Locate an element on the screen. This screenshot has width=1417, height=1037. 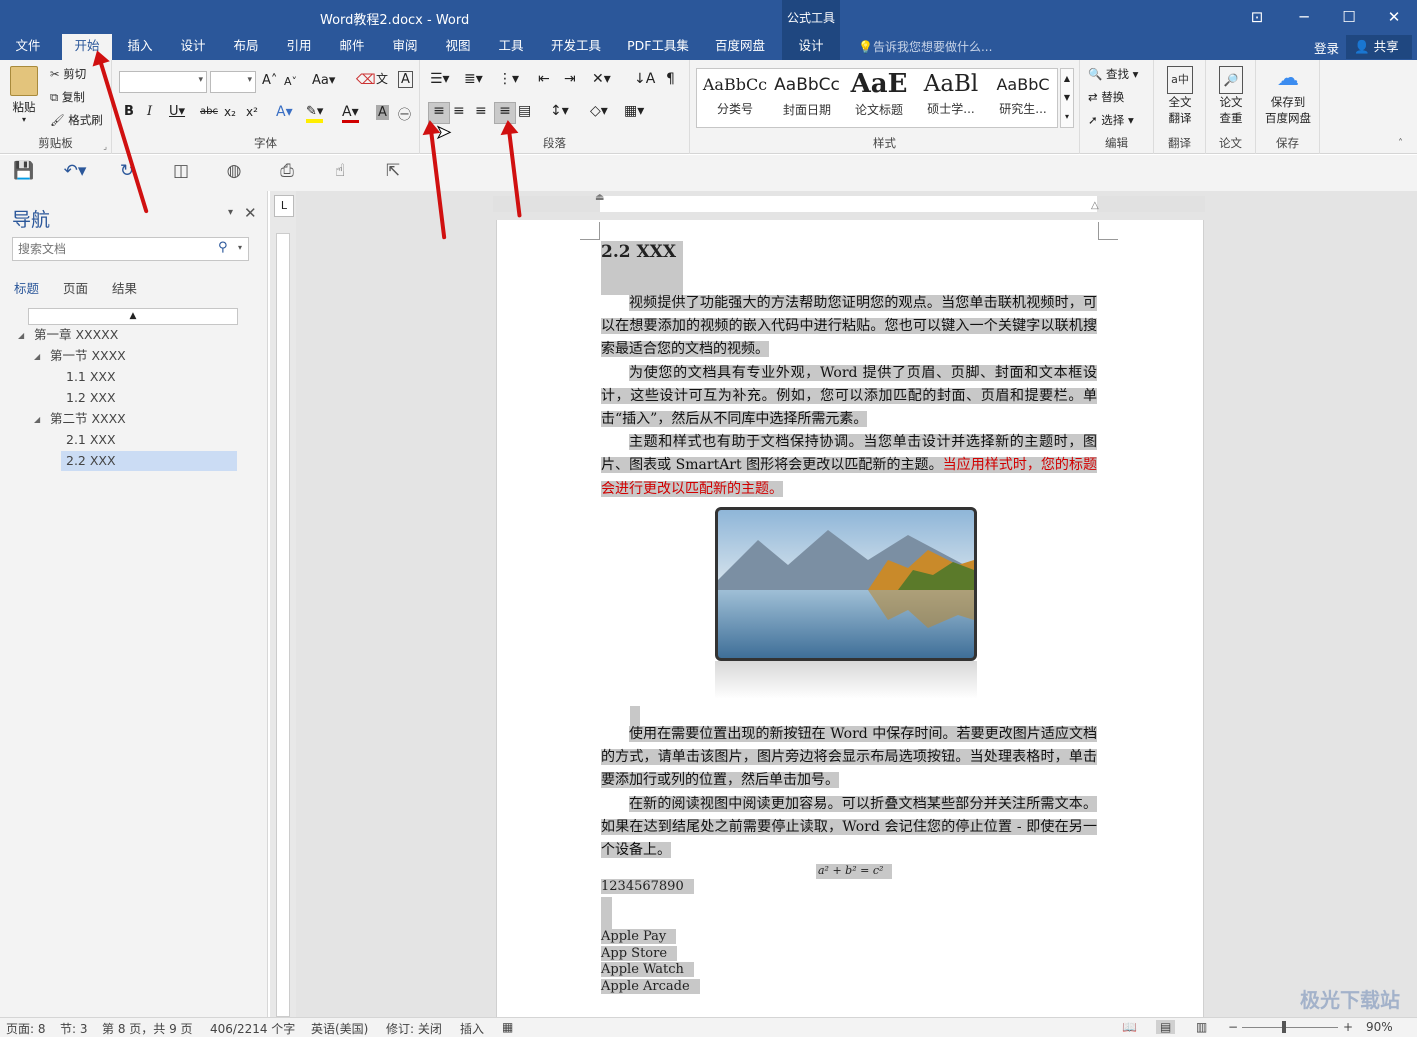
collapse-ribbon-icon: ˄ is located at coordinates (1400, 143).